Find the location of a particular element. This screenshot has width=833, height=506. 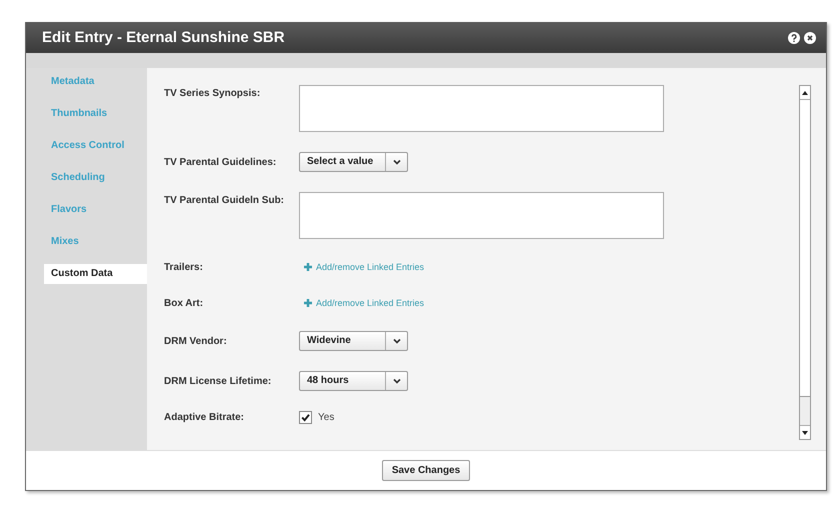

sidebar-tab: Access Control is located at coordinates (95, 146).